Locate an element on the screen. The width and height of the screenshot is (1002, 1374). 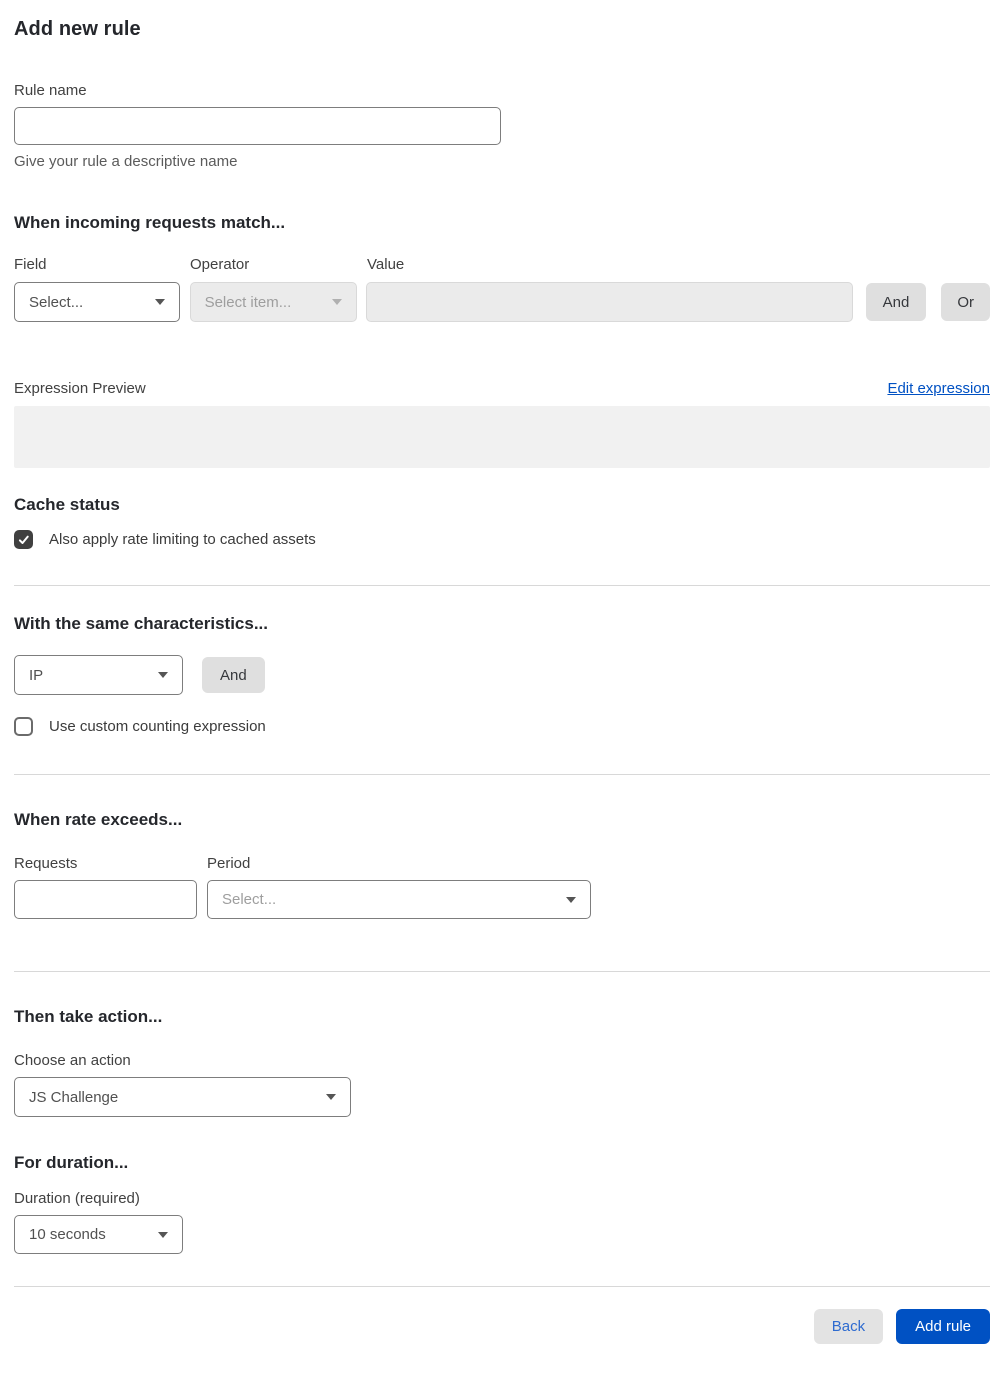
back-button: Back is located at coordinates (848, 1326).